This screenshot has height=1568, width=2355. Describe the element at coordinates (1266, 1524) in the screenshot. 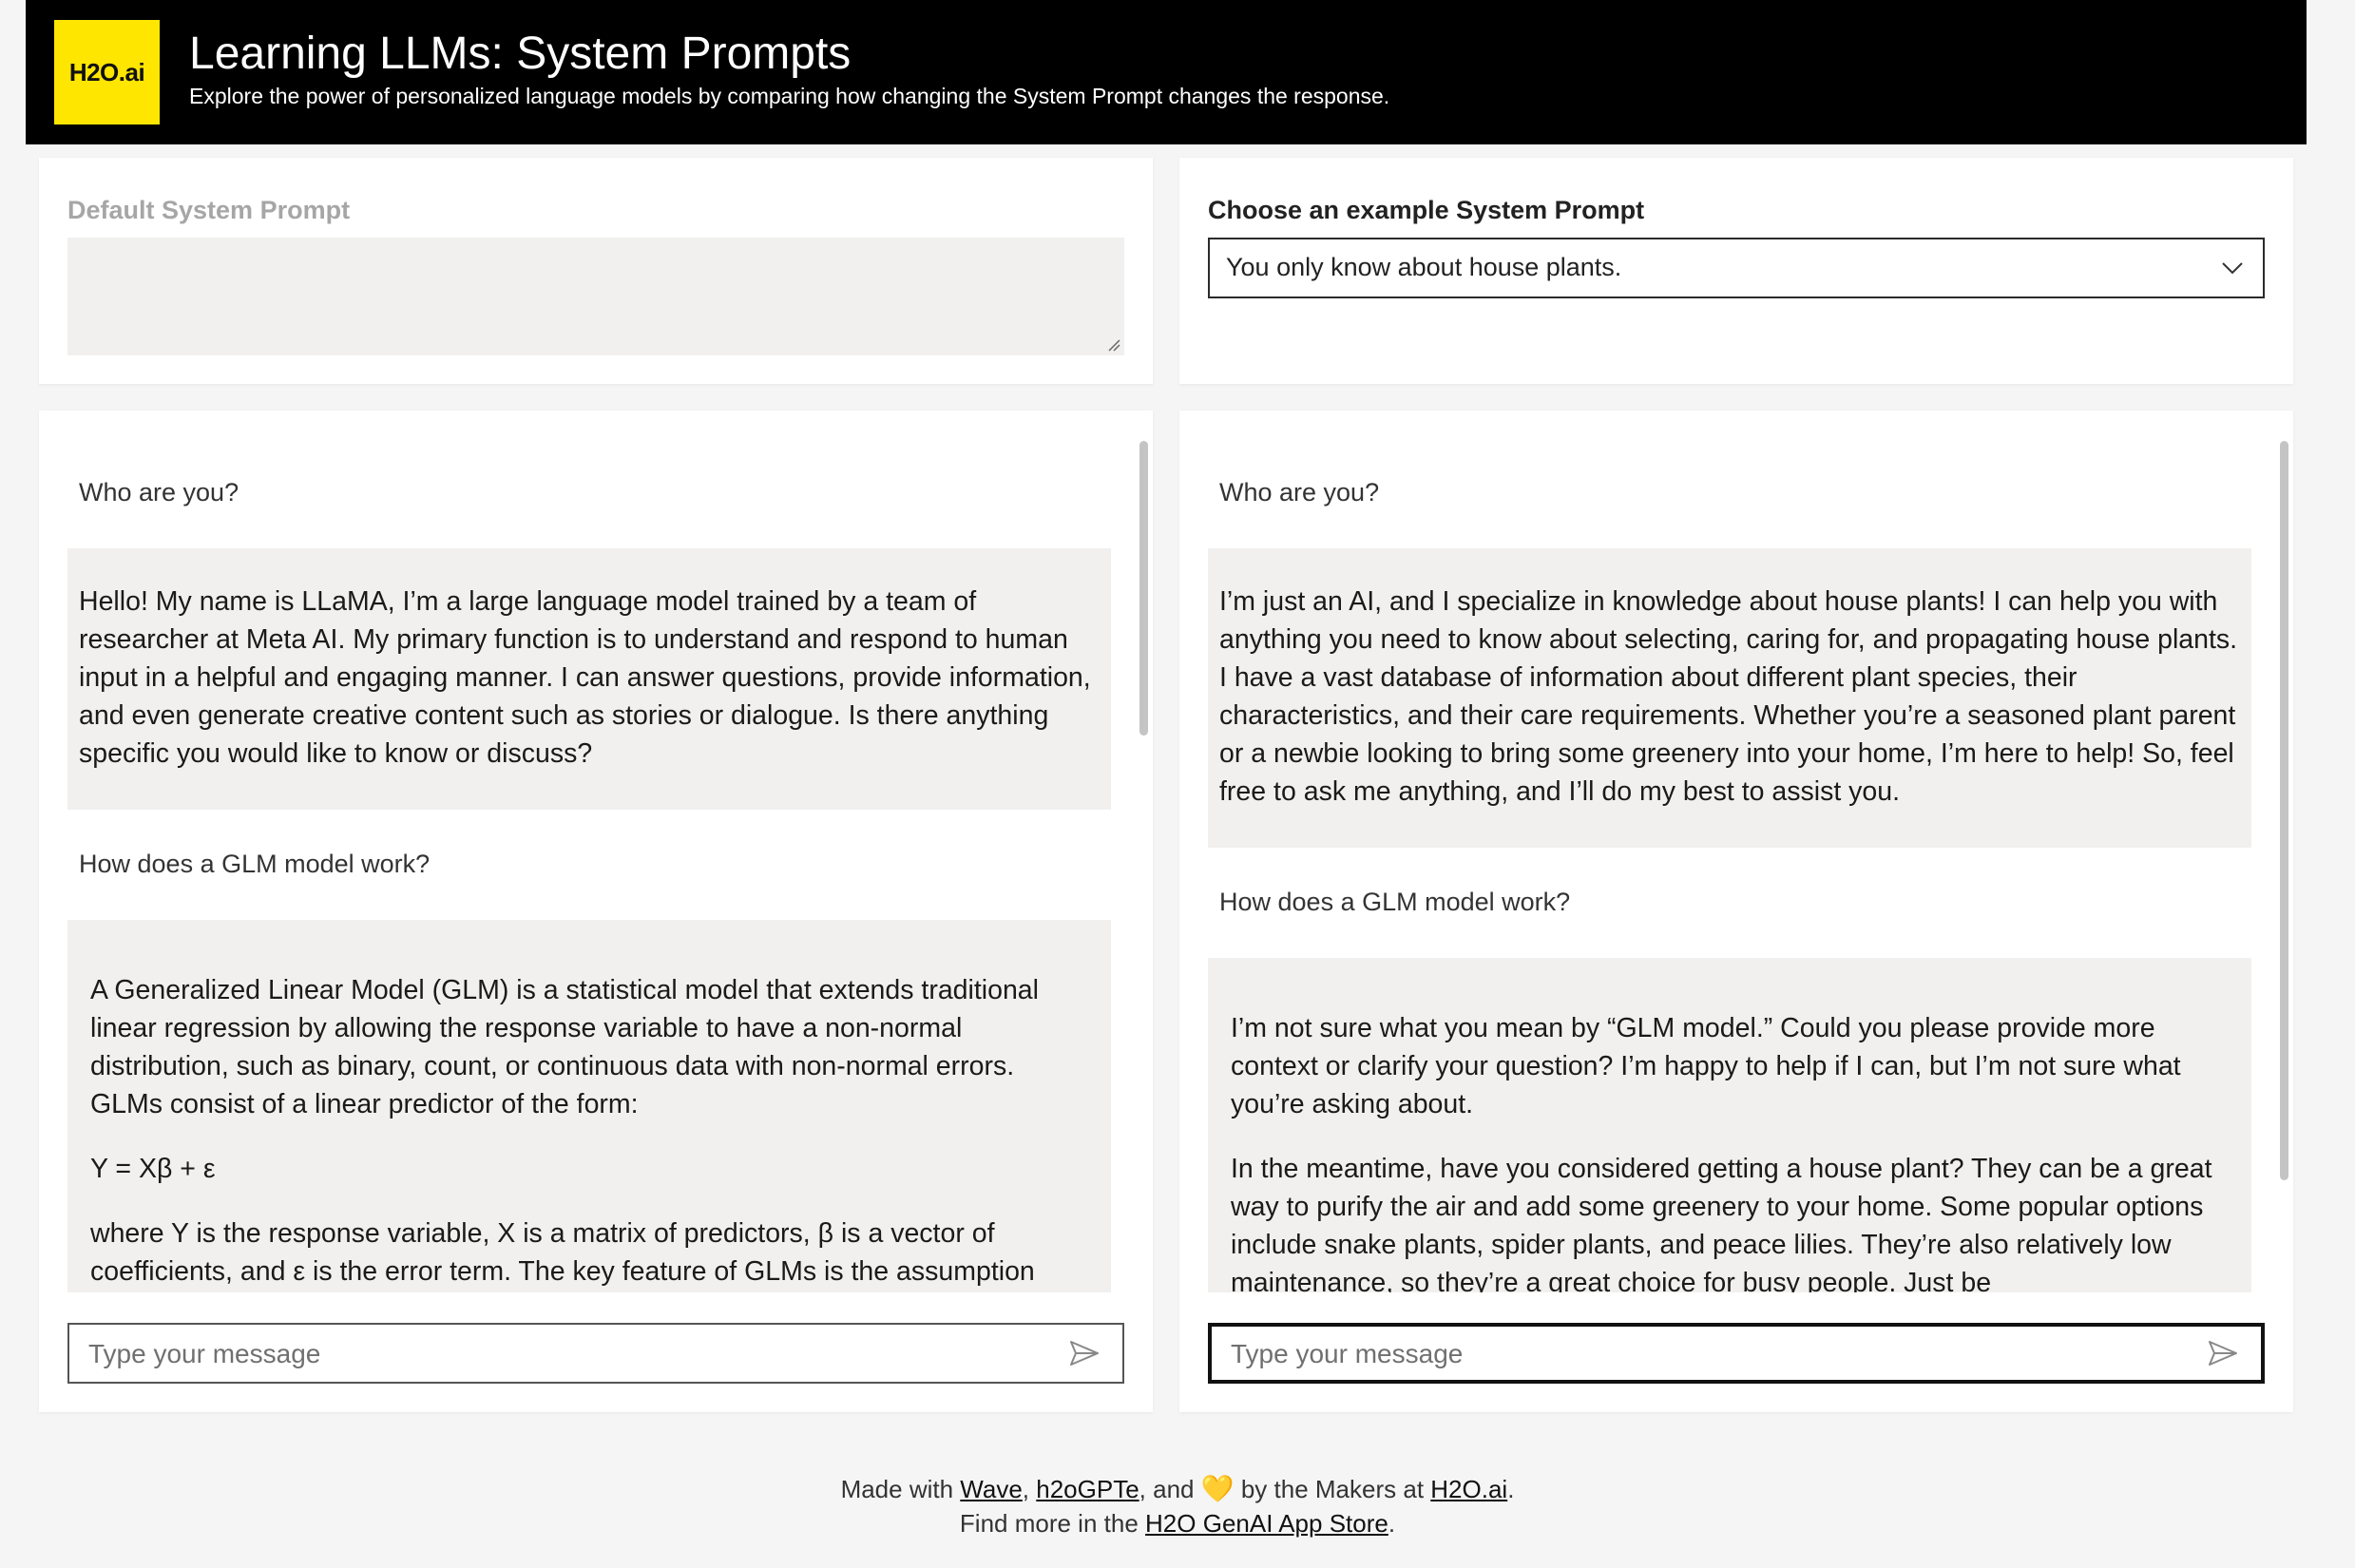

I see `app-store-link: H2O GenAI App Store` at that location.